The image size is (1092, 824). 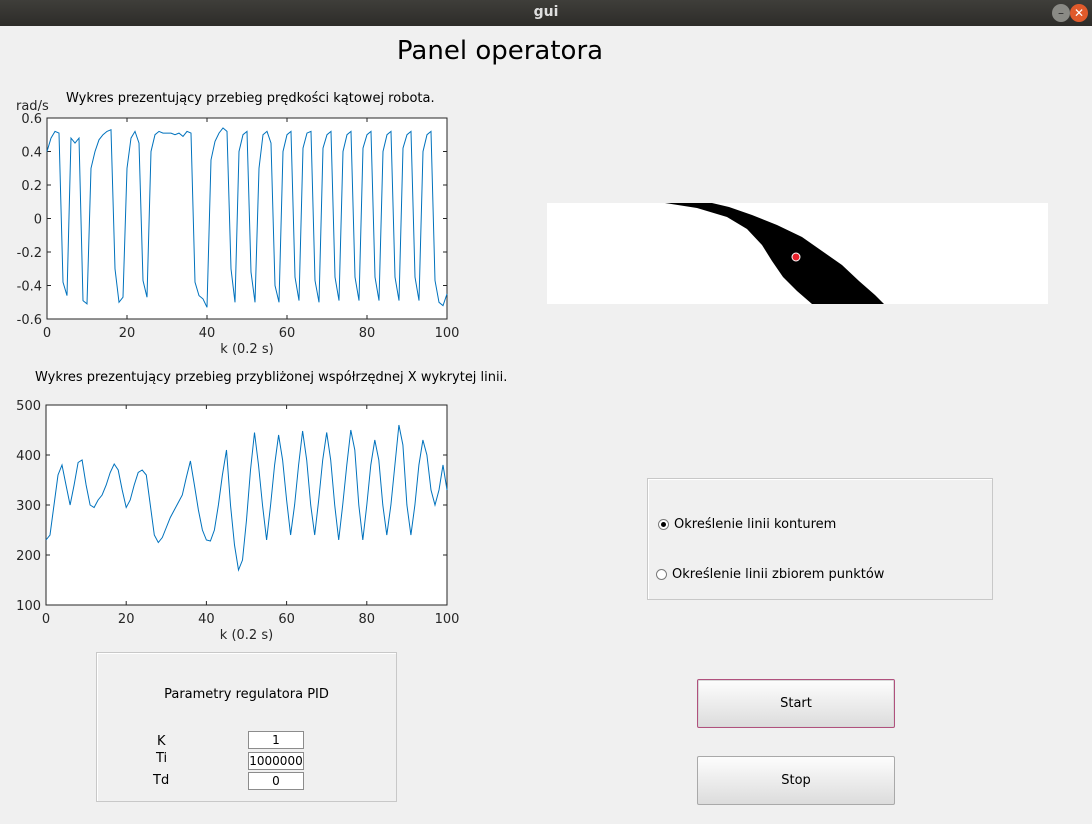 What do you see at coordinates (46, 619) in the screenshot?
I see `chart-line-x-xtick-label: 0` at bounding box center [46, 619].